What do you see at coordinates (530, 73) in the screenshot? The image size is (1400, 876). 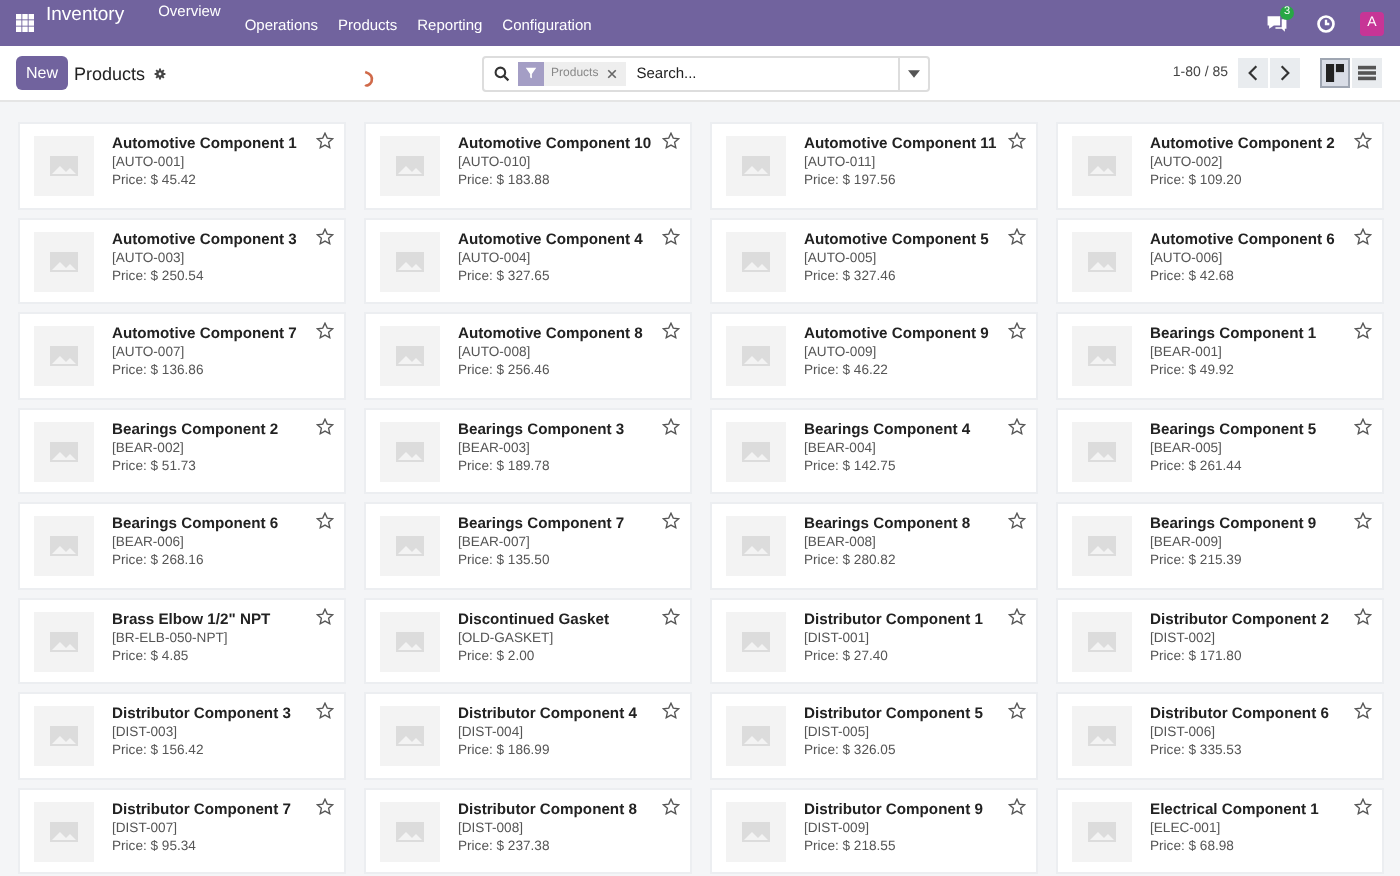 I see `filter-icon` at bounding box center [530, 73].